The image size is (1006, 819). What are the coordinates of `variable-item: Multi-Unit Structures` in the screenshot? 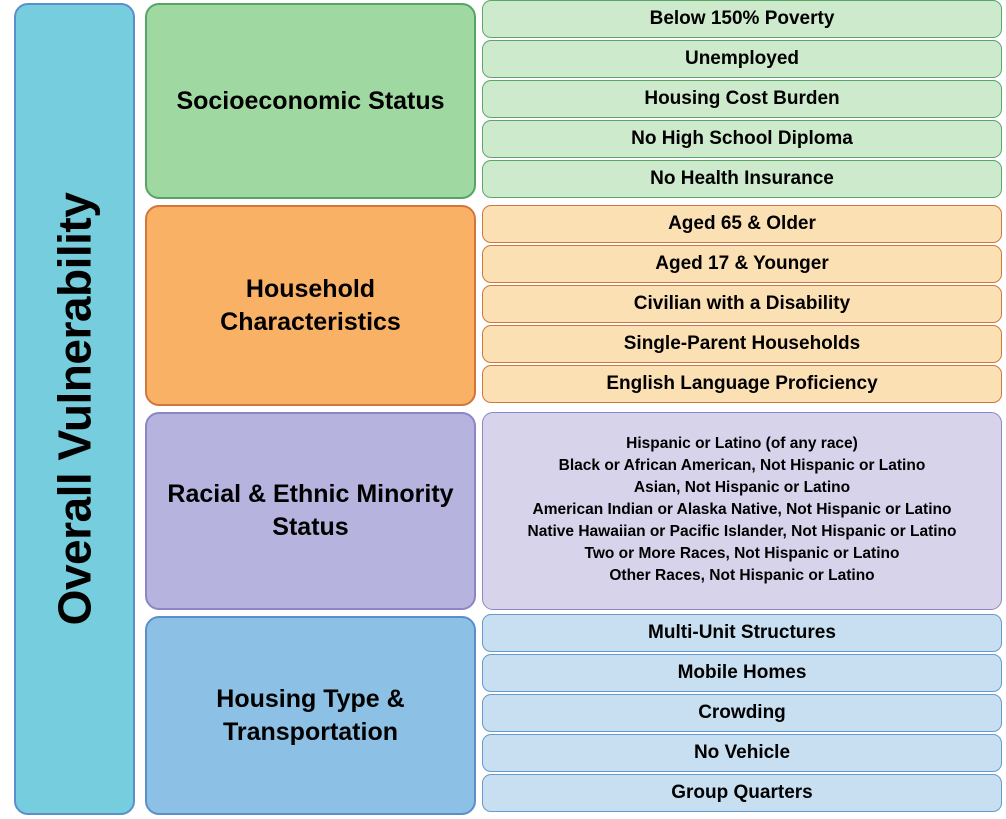 It's located at (742, 633).